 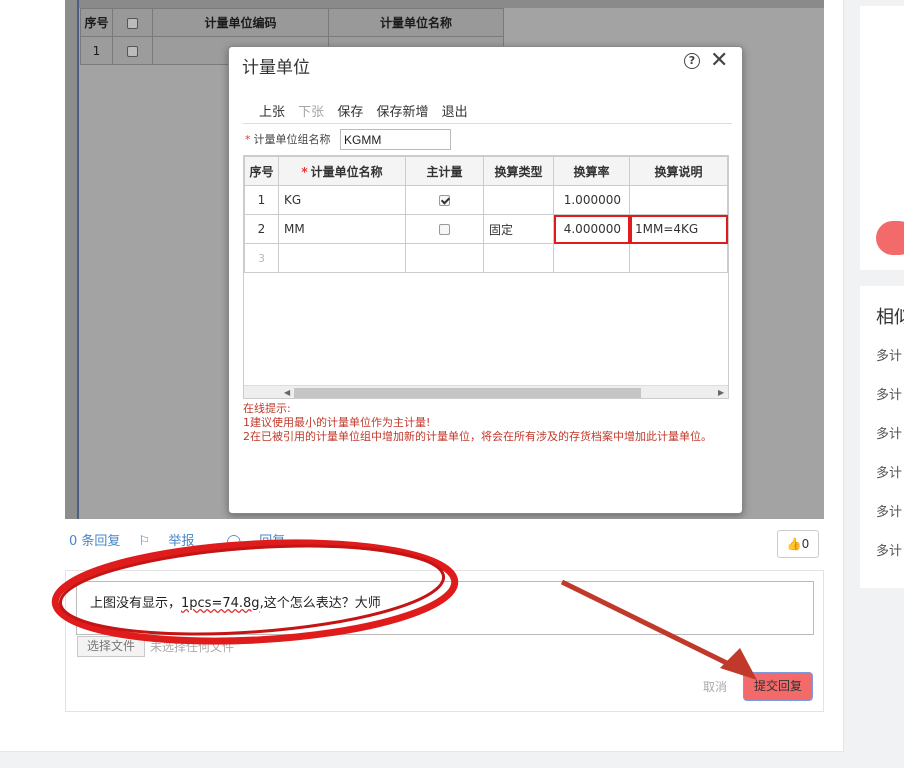 I want to click on comment-icon: ◯, so click(x=234, y=541).